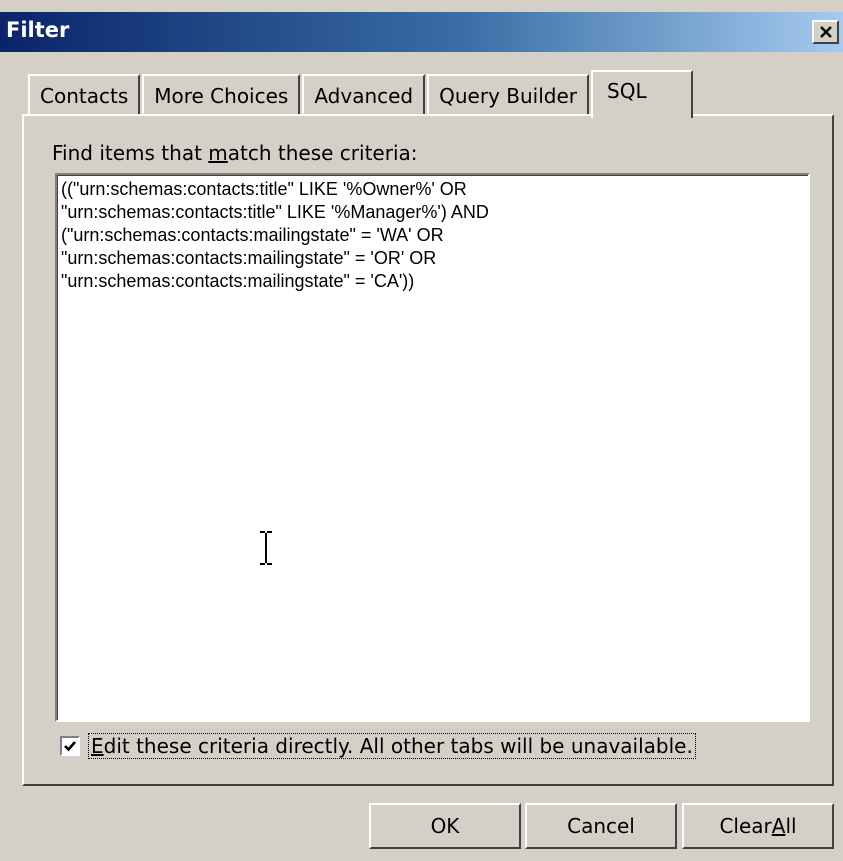 This screenshot has height=861, width=843. What do you see at coordinates (38, 30) in the screenshot?
I see `window-title: Filter` at bounding box center [38, 30].